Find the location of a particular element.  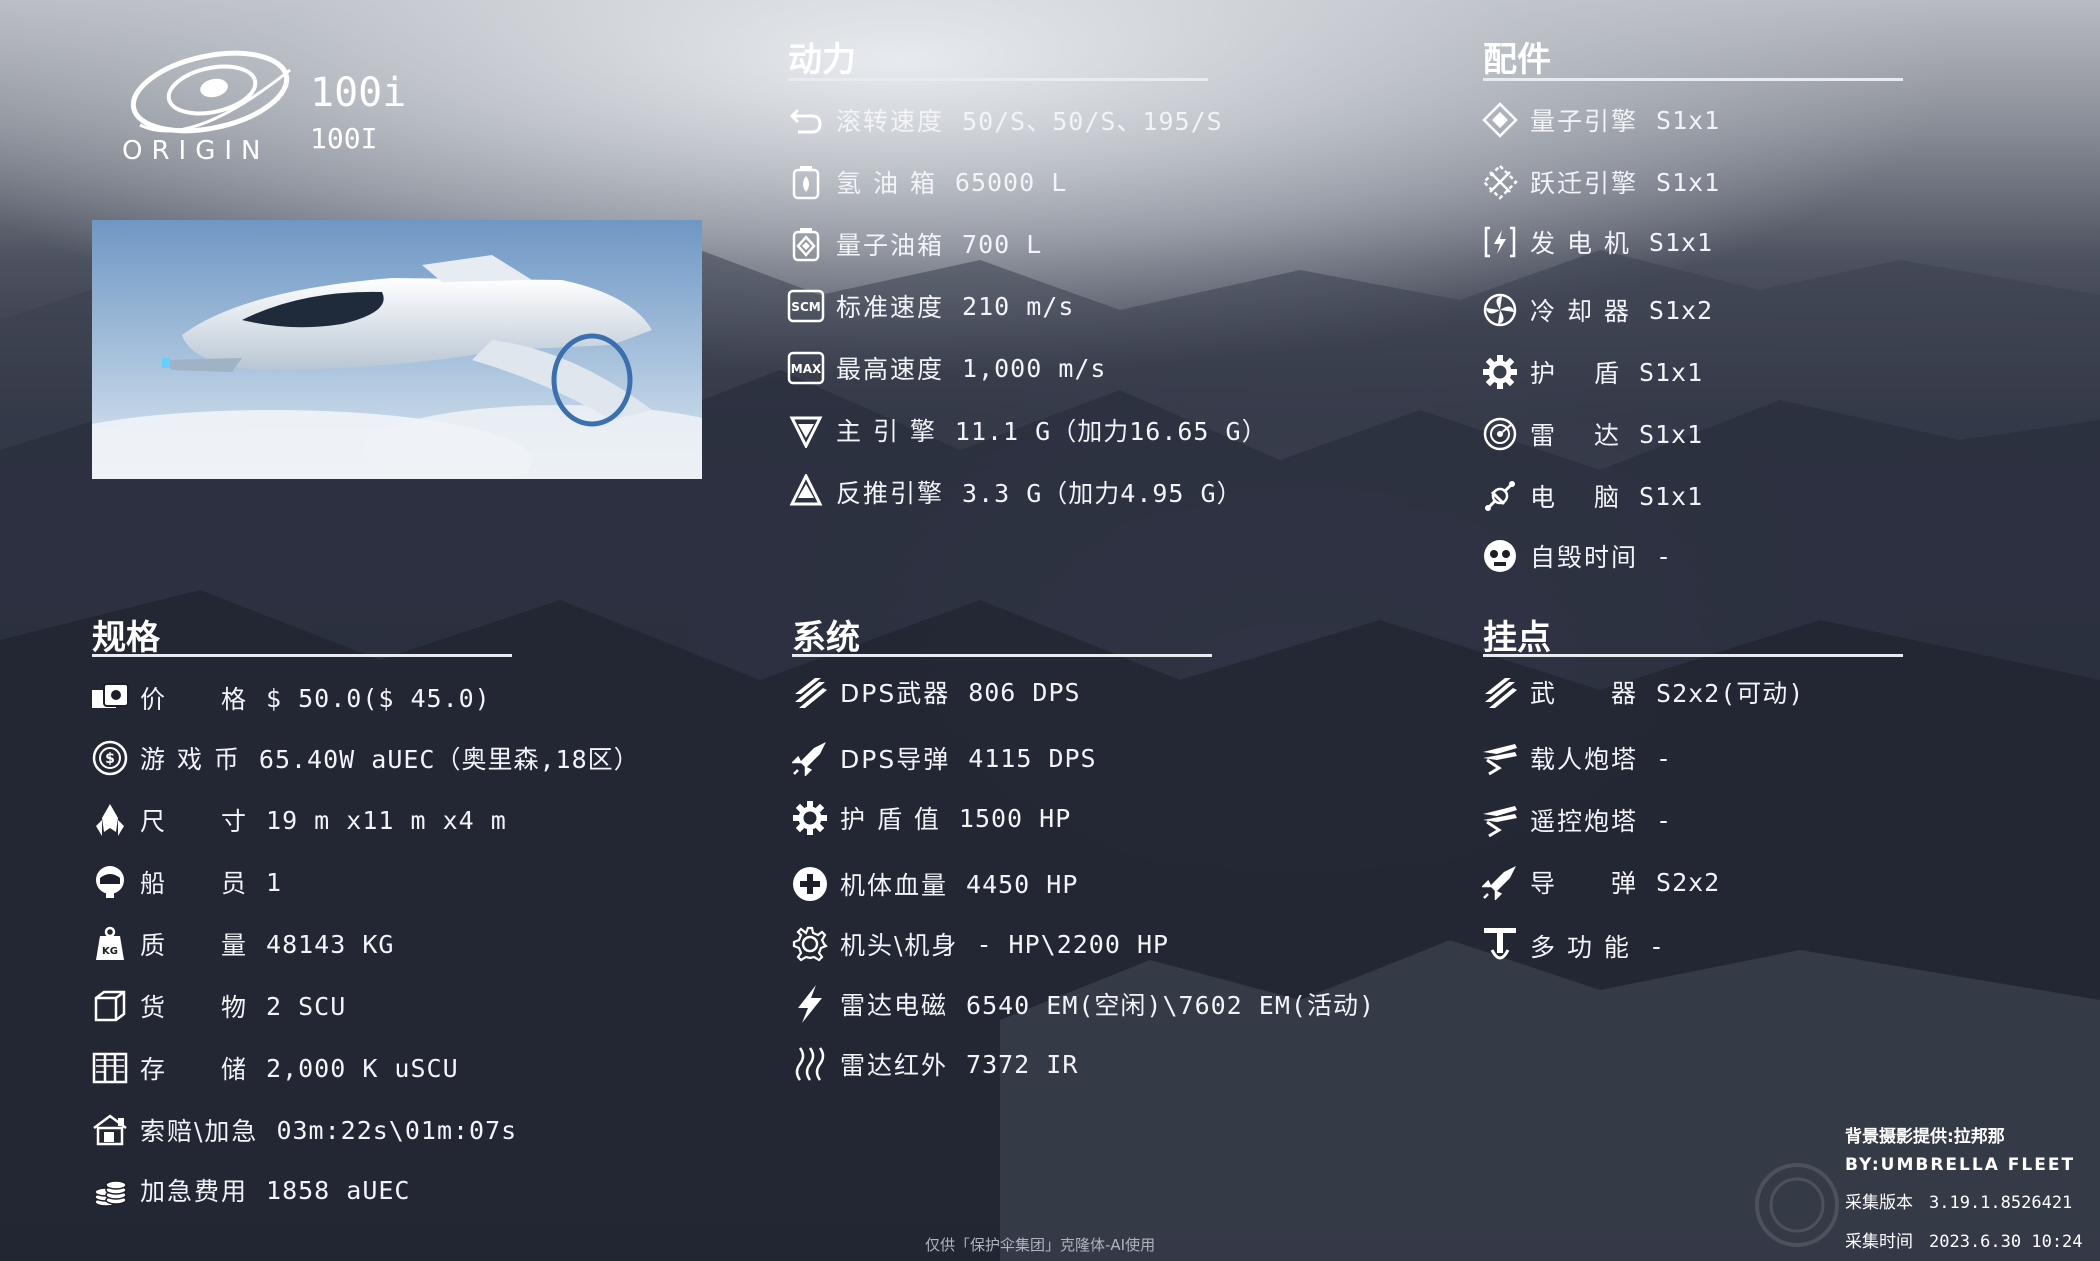

parts-label: 雷 达 is located at coordinates (1575, 435).